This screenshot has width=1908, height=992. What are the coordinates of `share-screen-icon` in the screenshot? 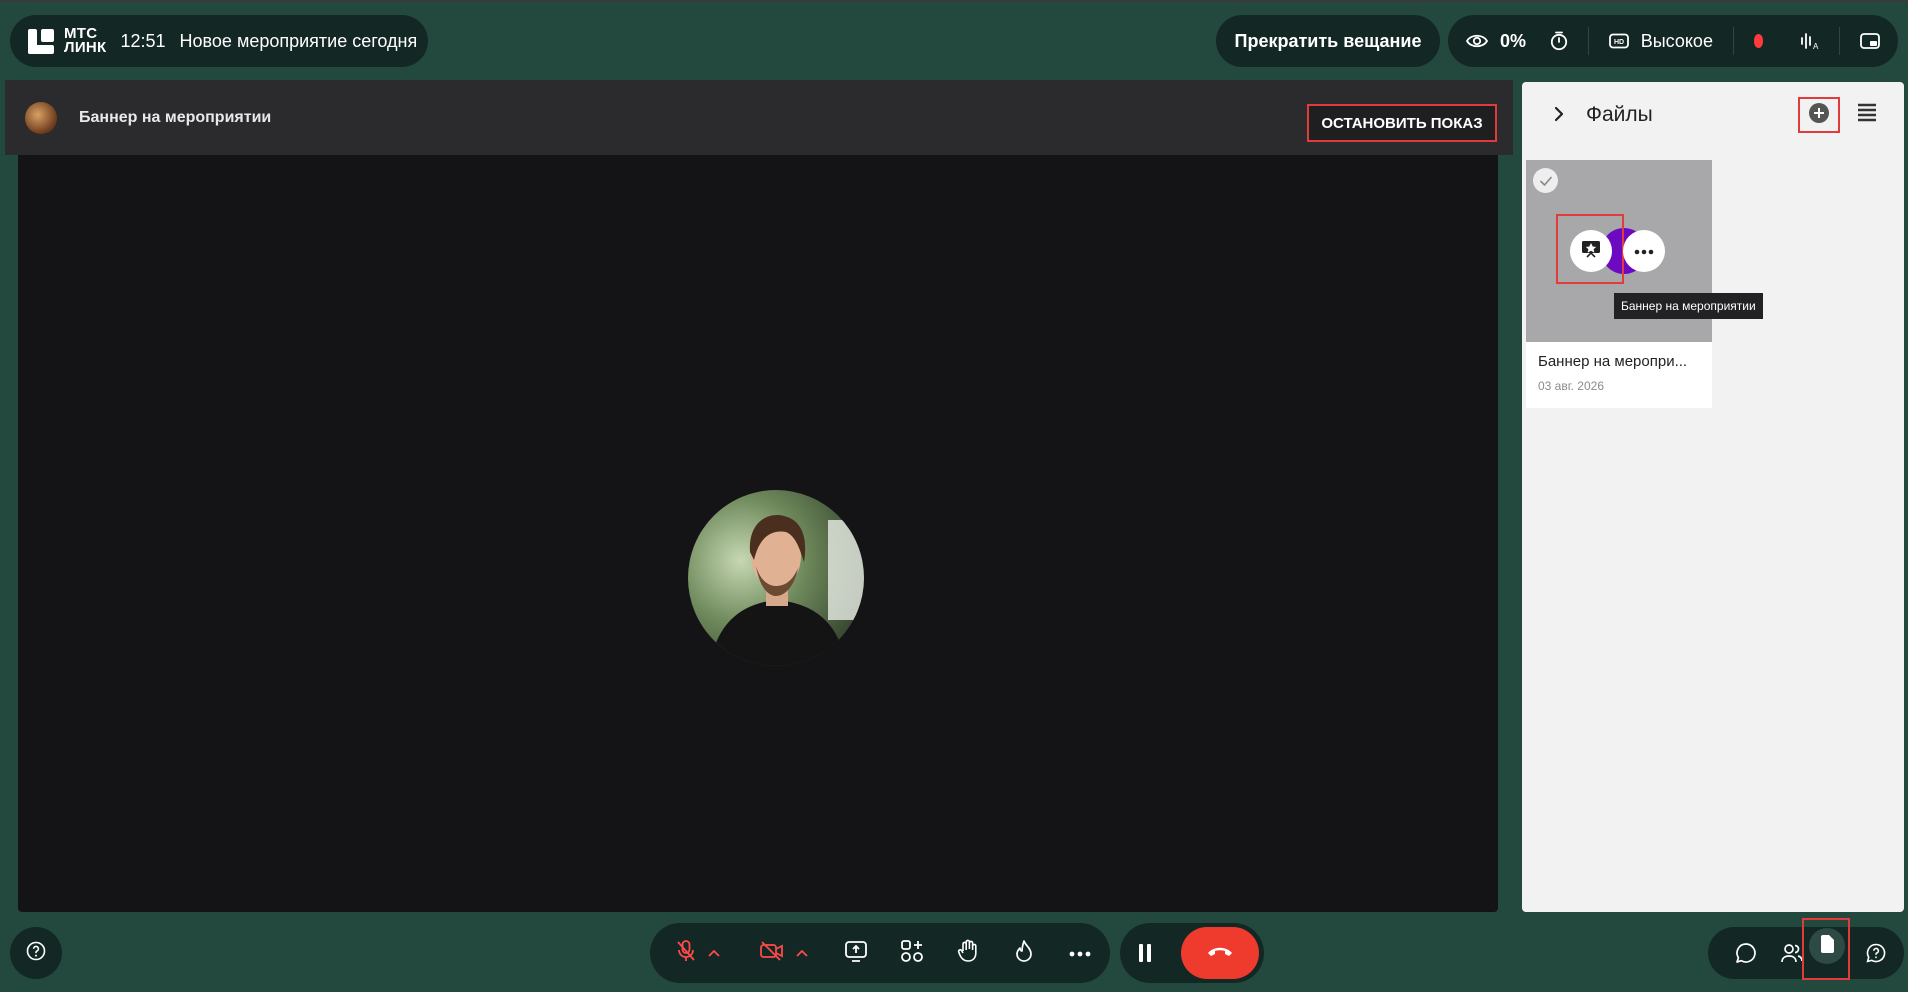 It's located at (856, 953).